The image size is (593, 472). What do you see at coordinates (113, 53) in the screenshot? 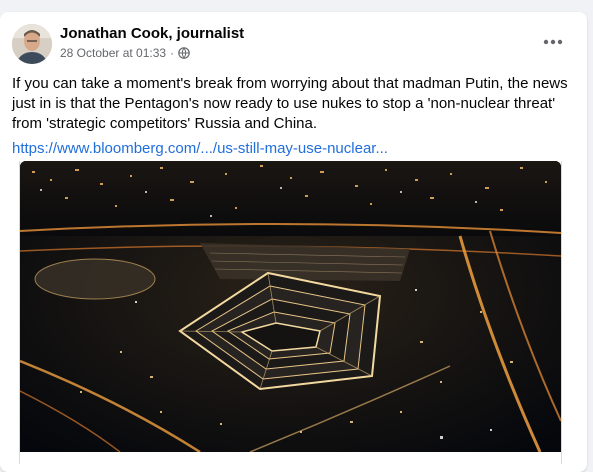
I see `post-timestamp: 28 October at 01:33` at bounding box center [113, 53].